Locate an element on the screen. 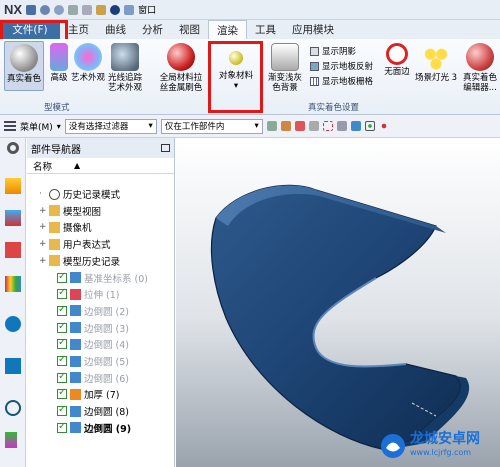 This screenshot has width=500, height=467. tree-row-label: 历史记录模式 is located at coordinates (92, 195).